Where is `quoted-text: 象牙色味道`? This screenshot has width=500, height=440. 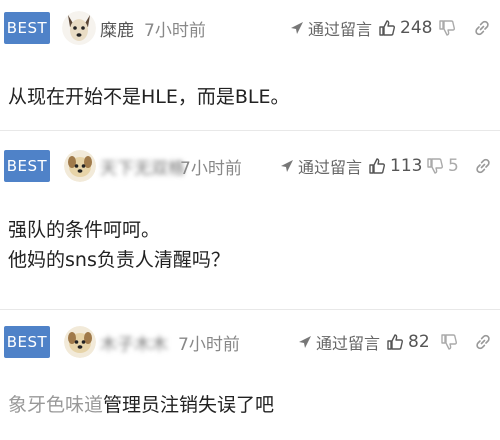
quoted-text: 象牙色味道 is located at coordinates (56, 405).